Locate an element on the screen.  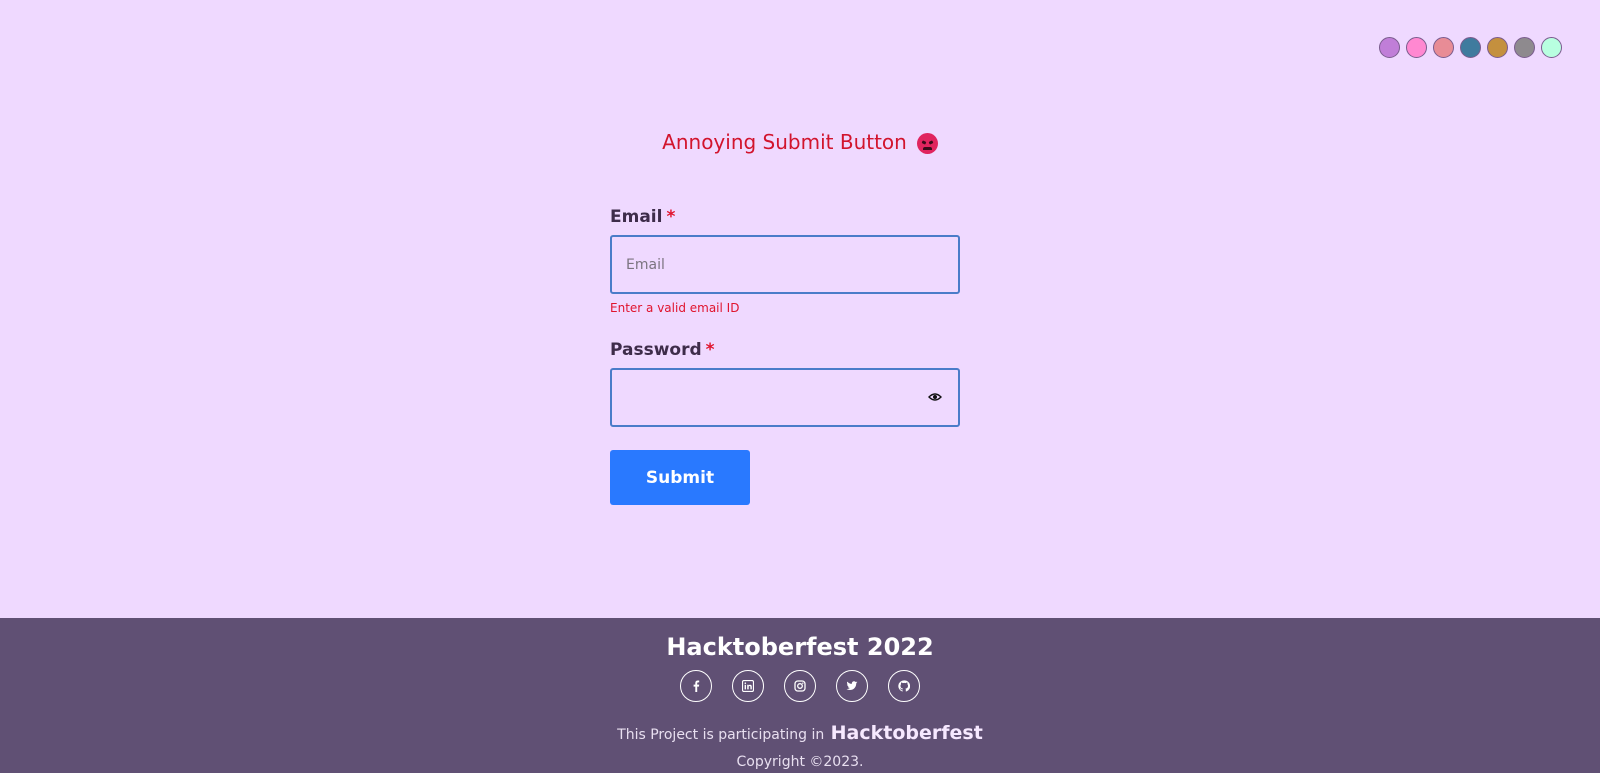
password-field is located at coordinates (785, 397).